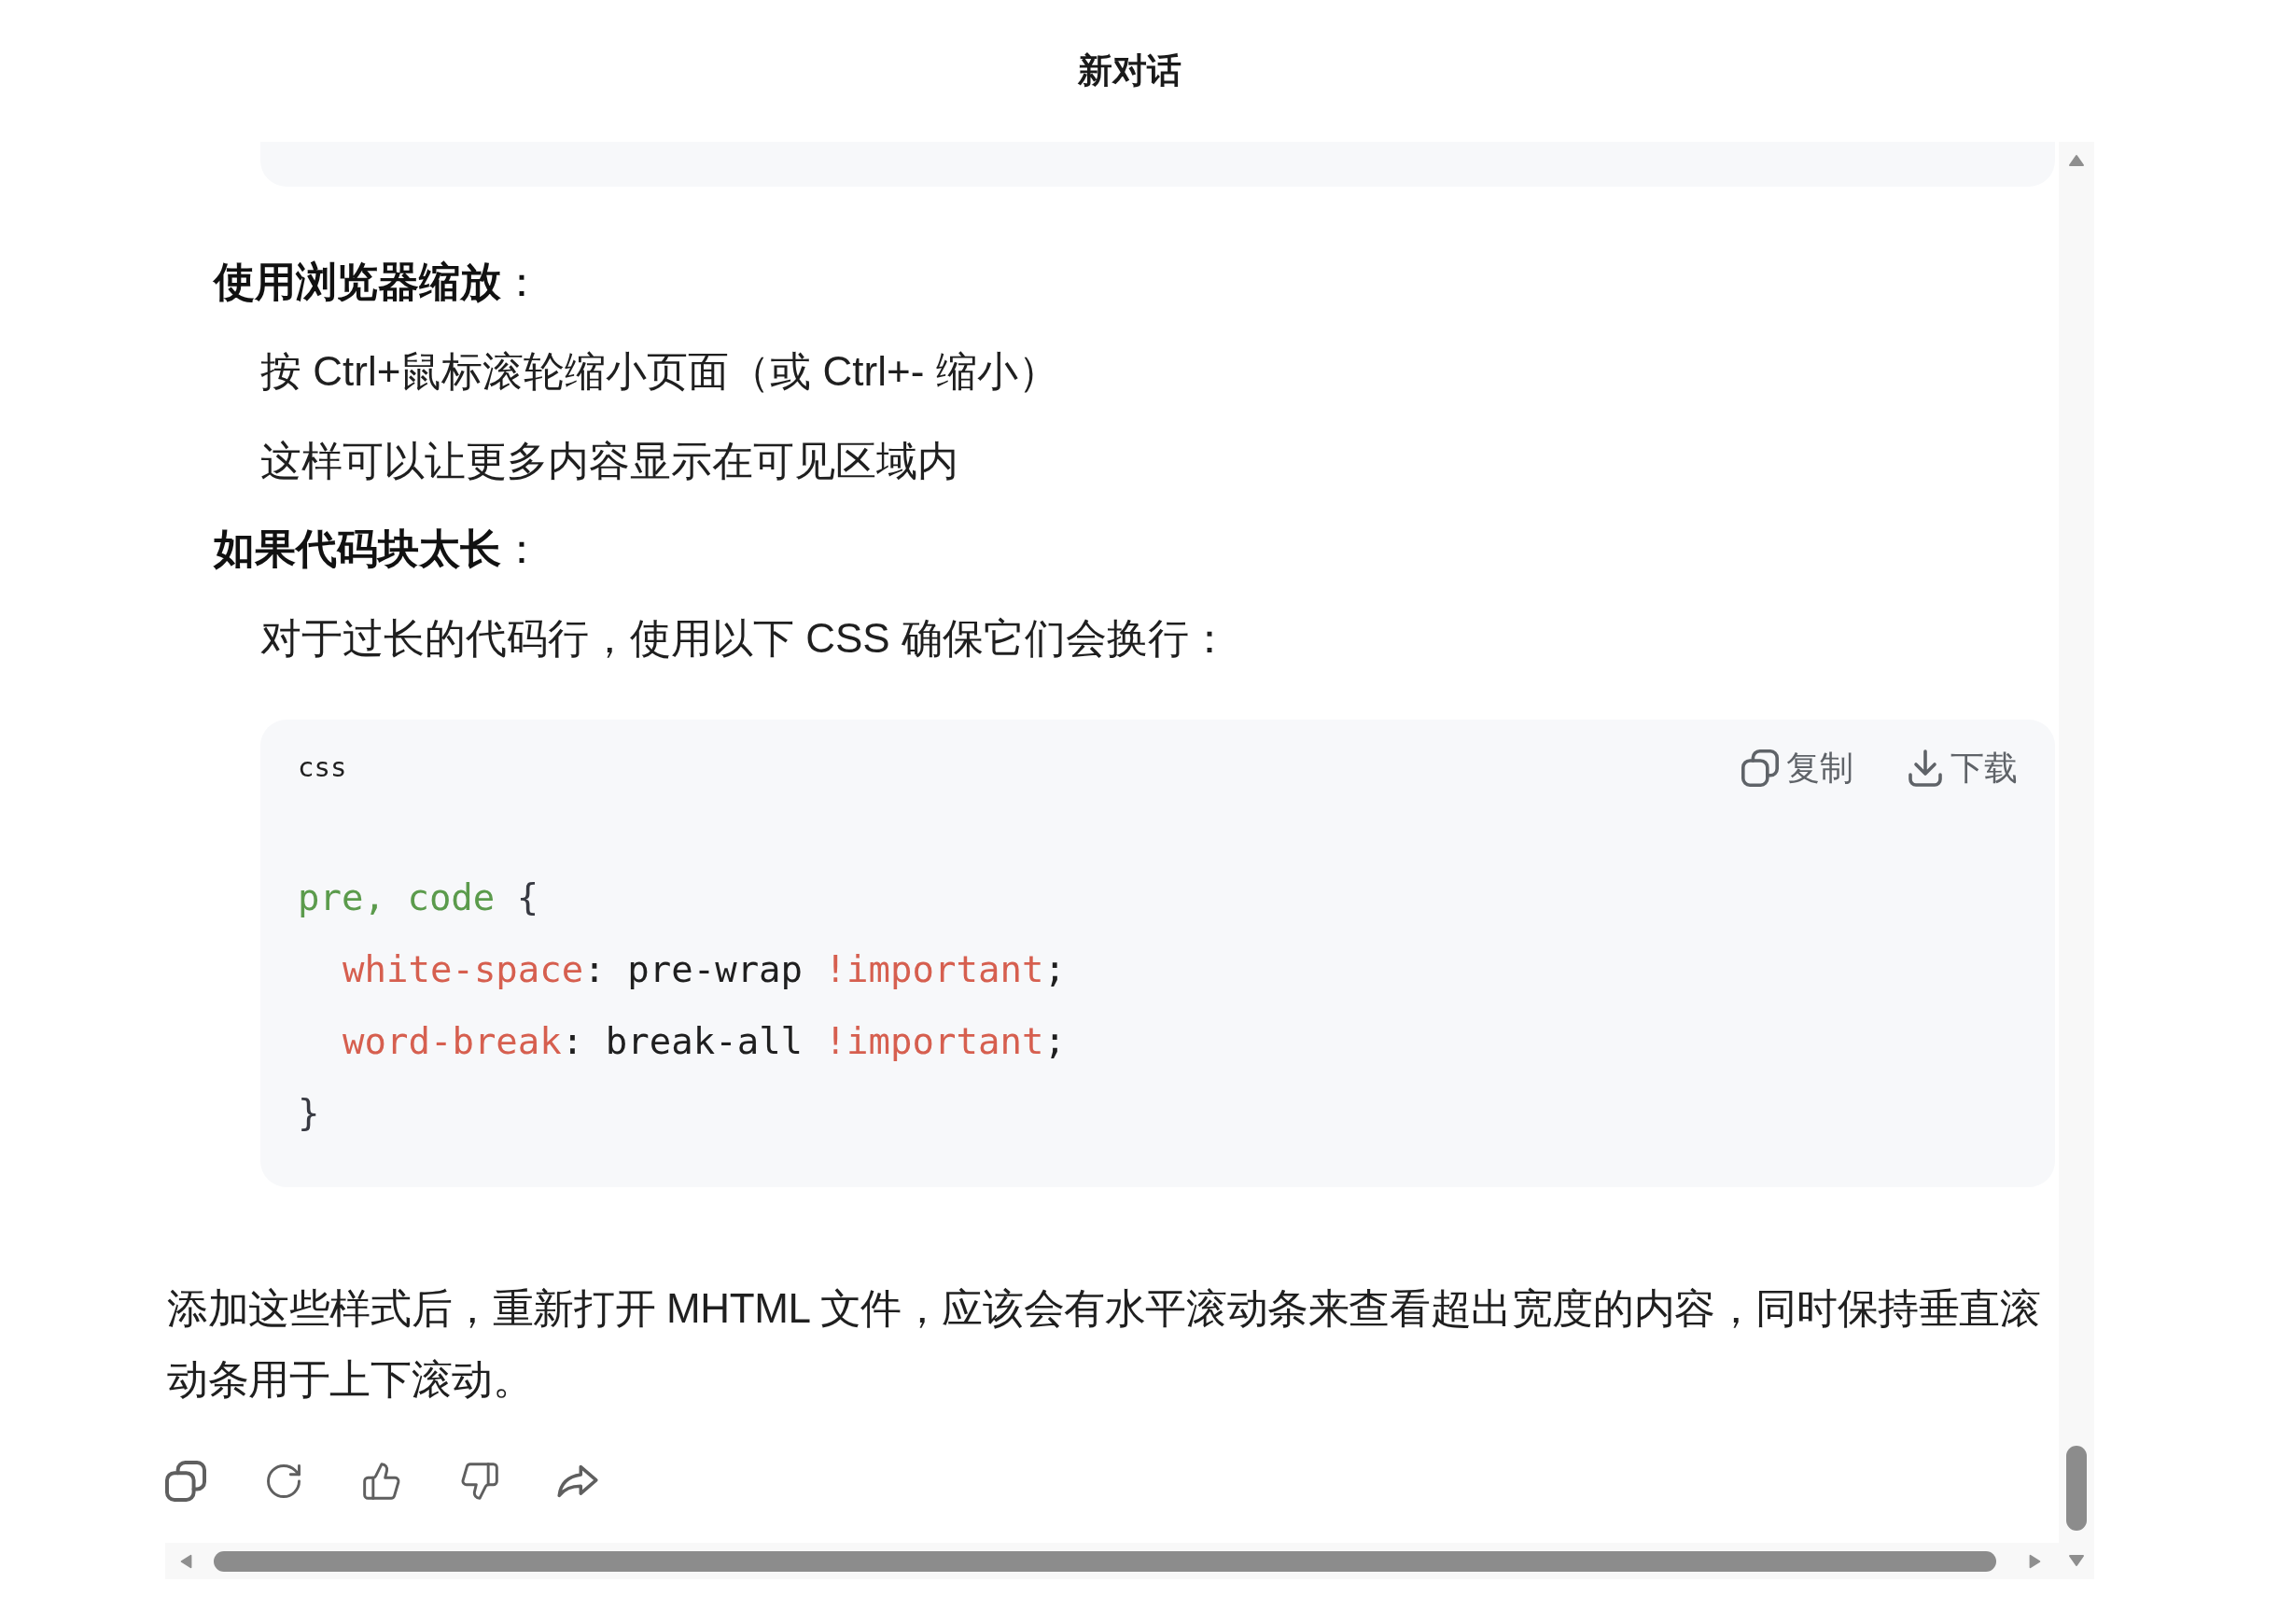 The height and width of the screenshot is (1624, 2293). What do you see at coordinates (1129, 71) in the screenshot?
I see `conversation-title: 新对话` at bounding box center [1129, 71].